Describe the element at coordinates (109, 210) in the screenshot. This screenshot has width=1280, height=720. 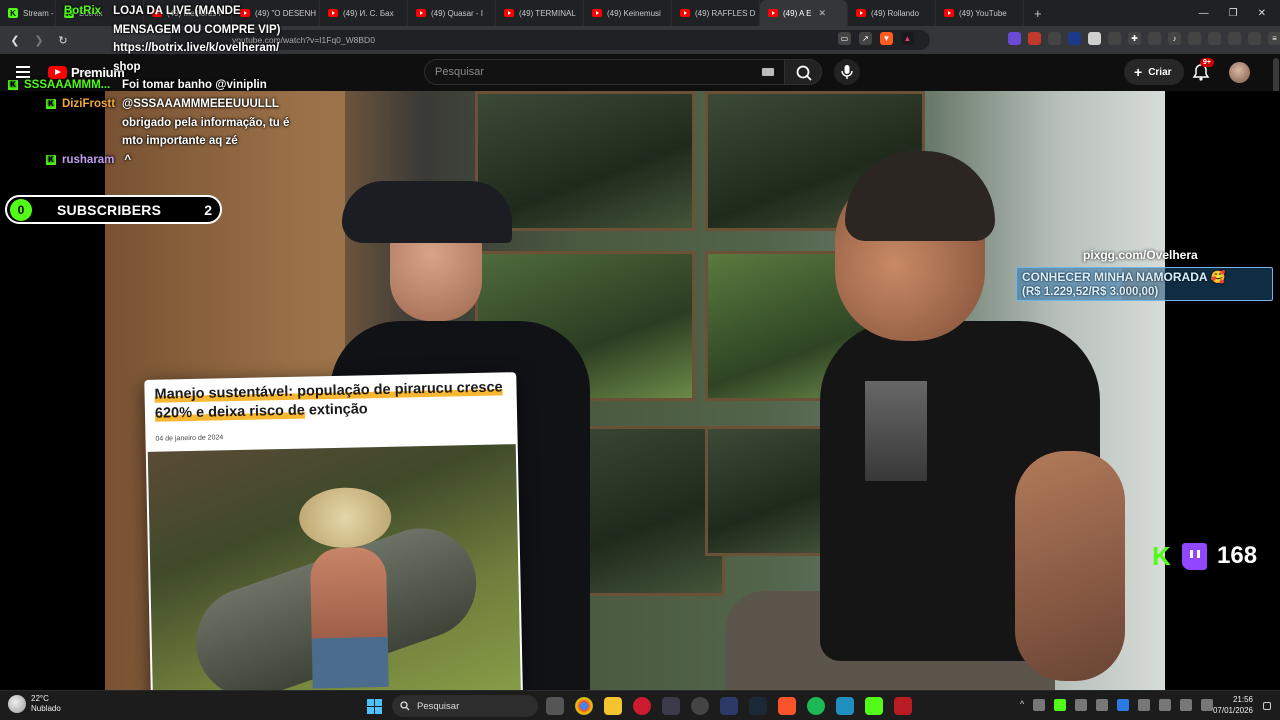
I see `subscribers-label: SUBSCRIBERS` at that location.